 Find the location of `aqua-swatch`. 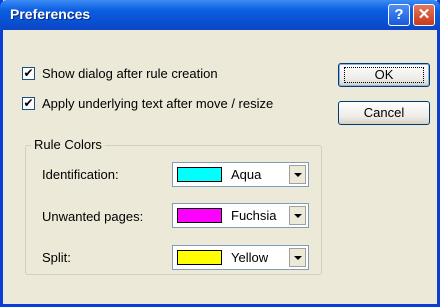

aqua-swatch is located at coordinates (199, 174).